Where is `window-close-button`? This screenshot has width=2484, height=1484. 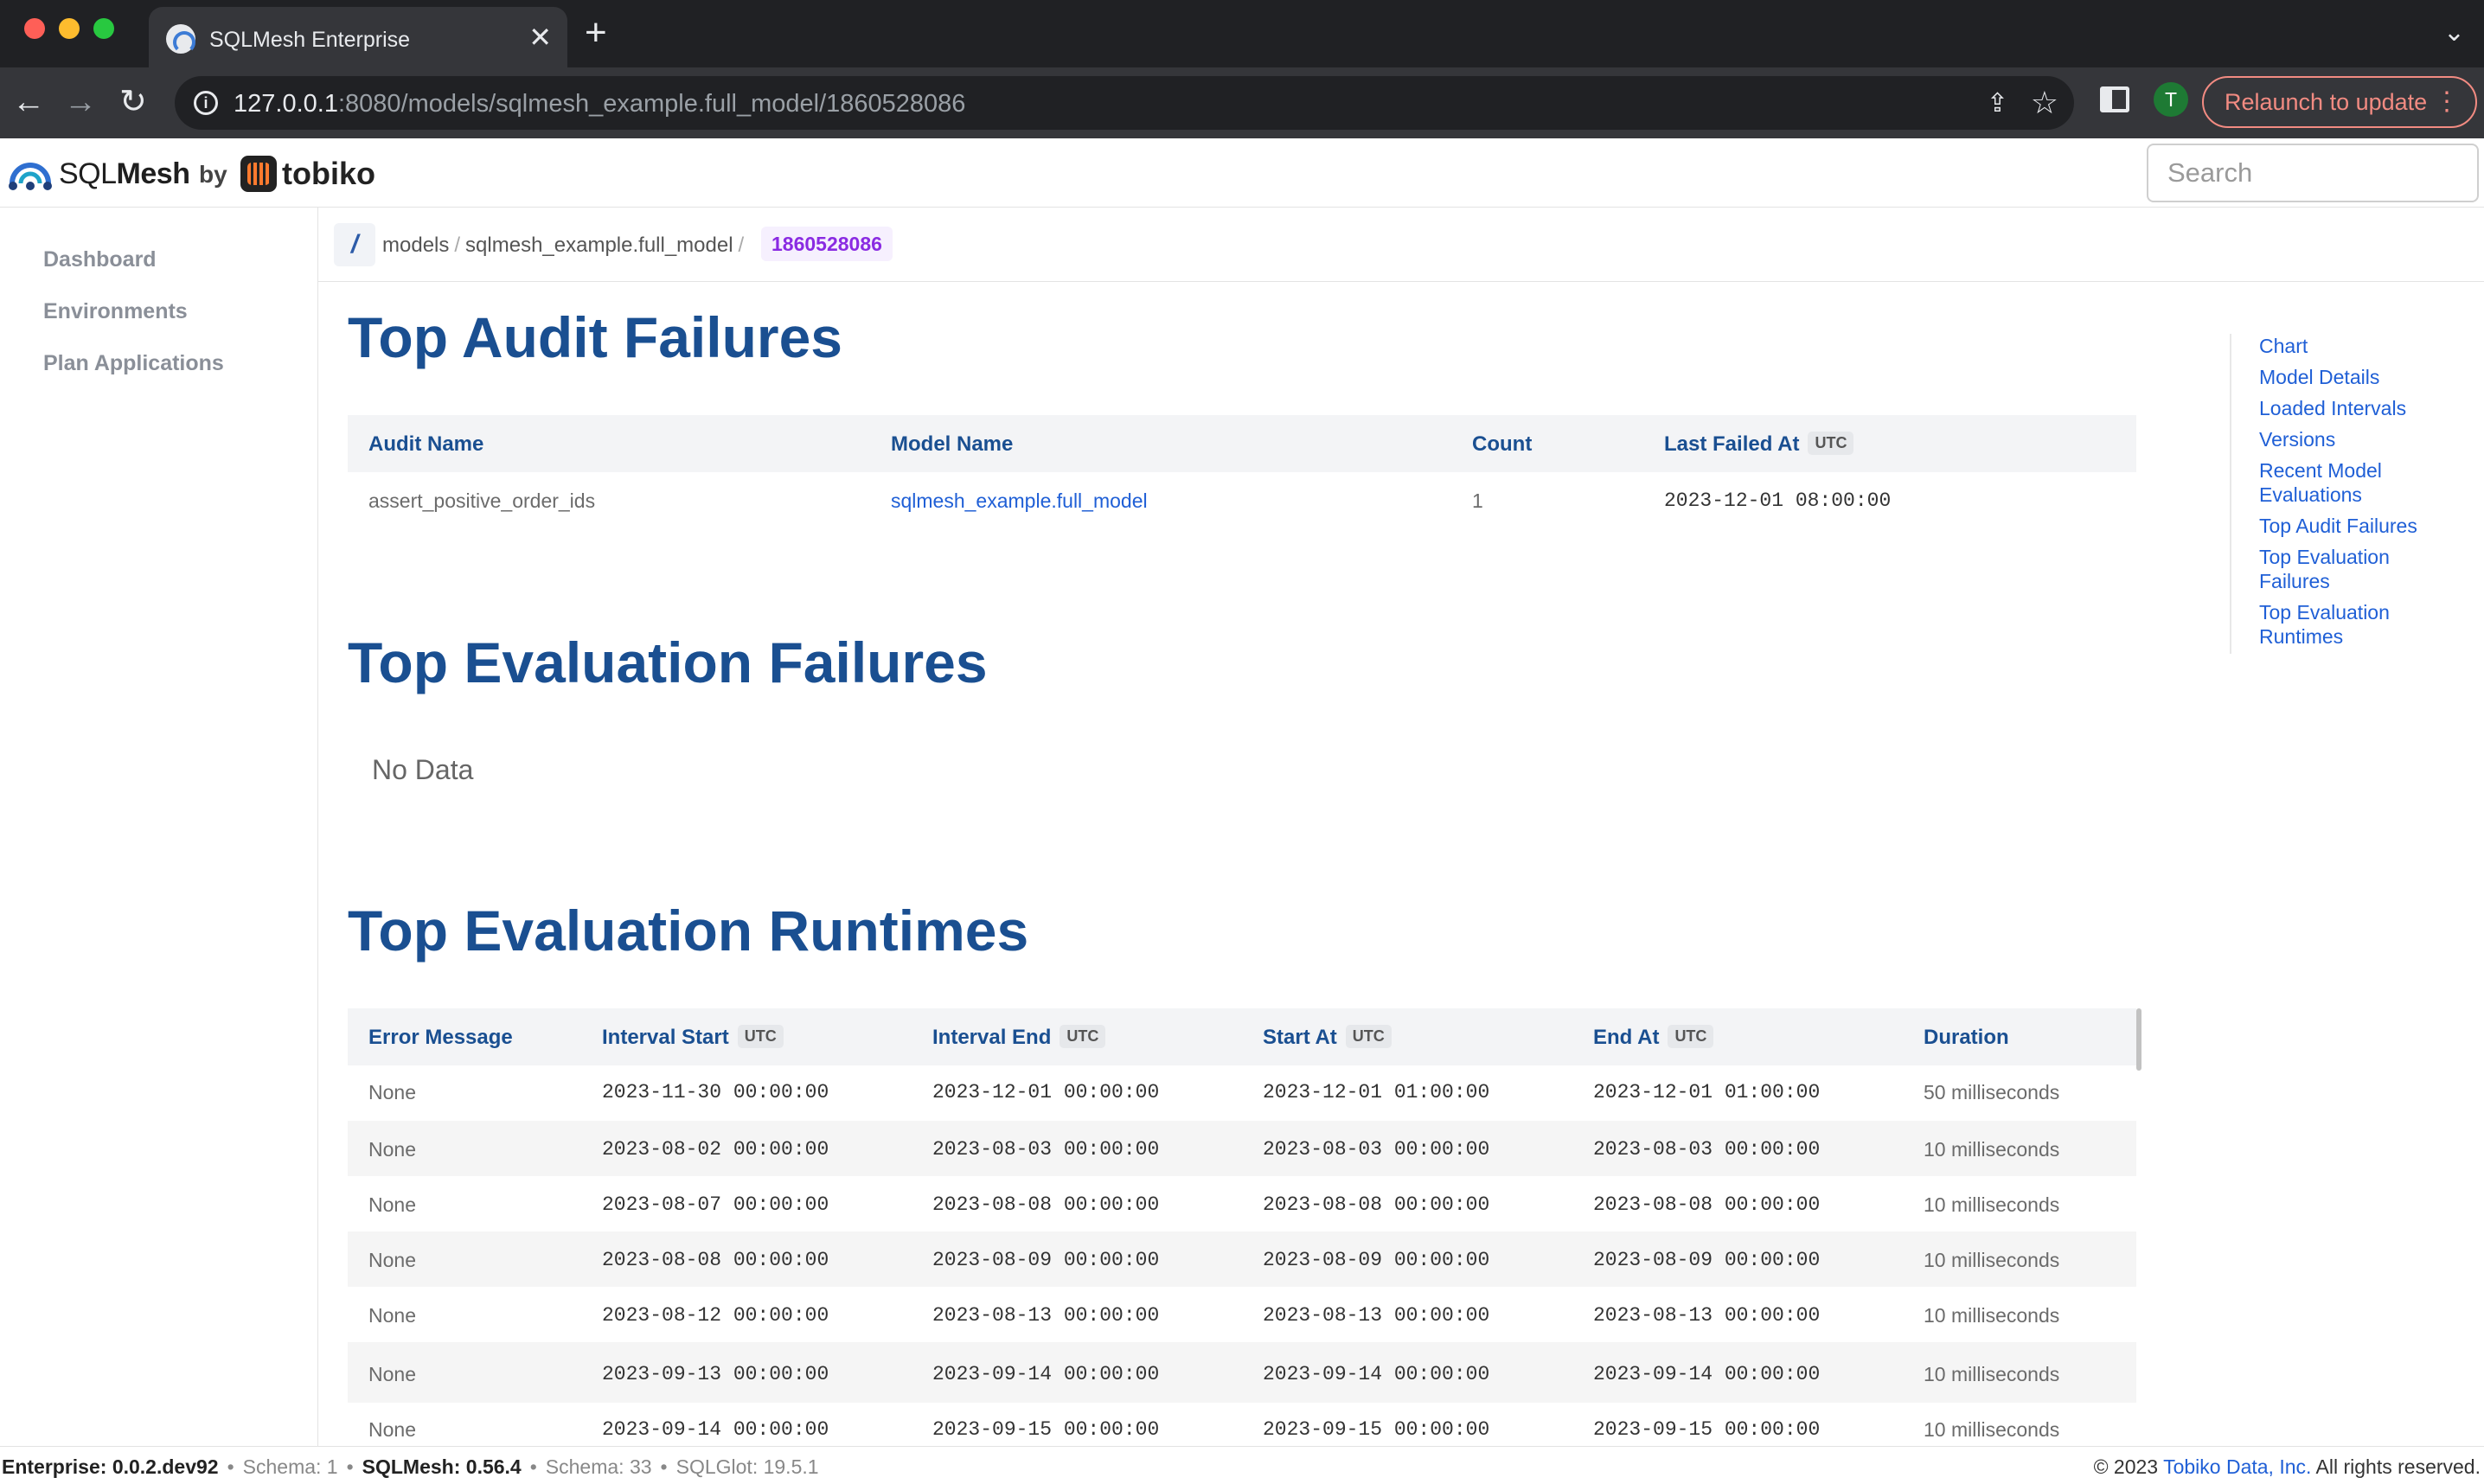
window-close-button is located at coordinates (35, 28).